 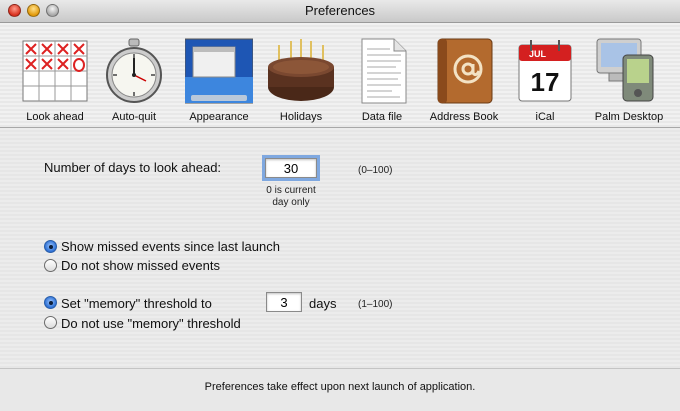 I want to click on ical-calendar-icon: JUL 17, so click(x=545, y=71).